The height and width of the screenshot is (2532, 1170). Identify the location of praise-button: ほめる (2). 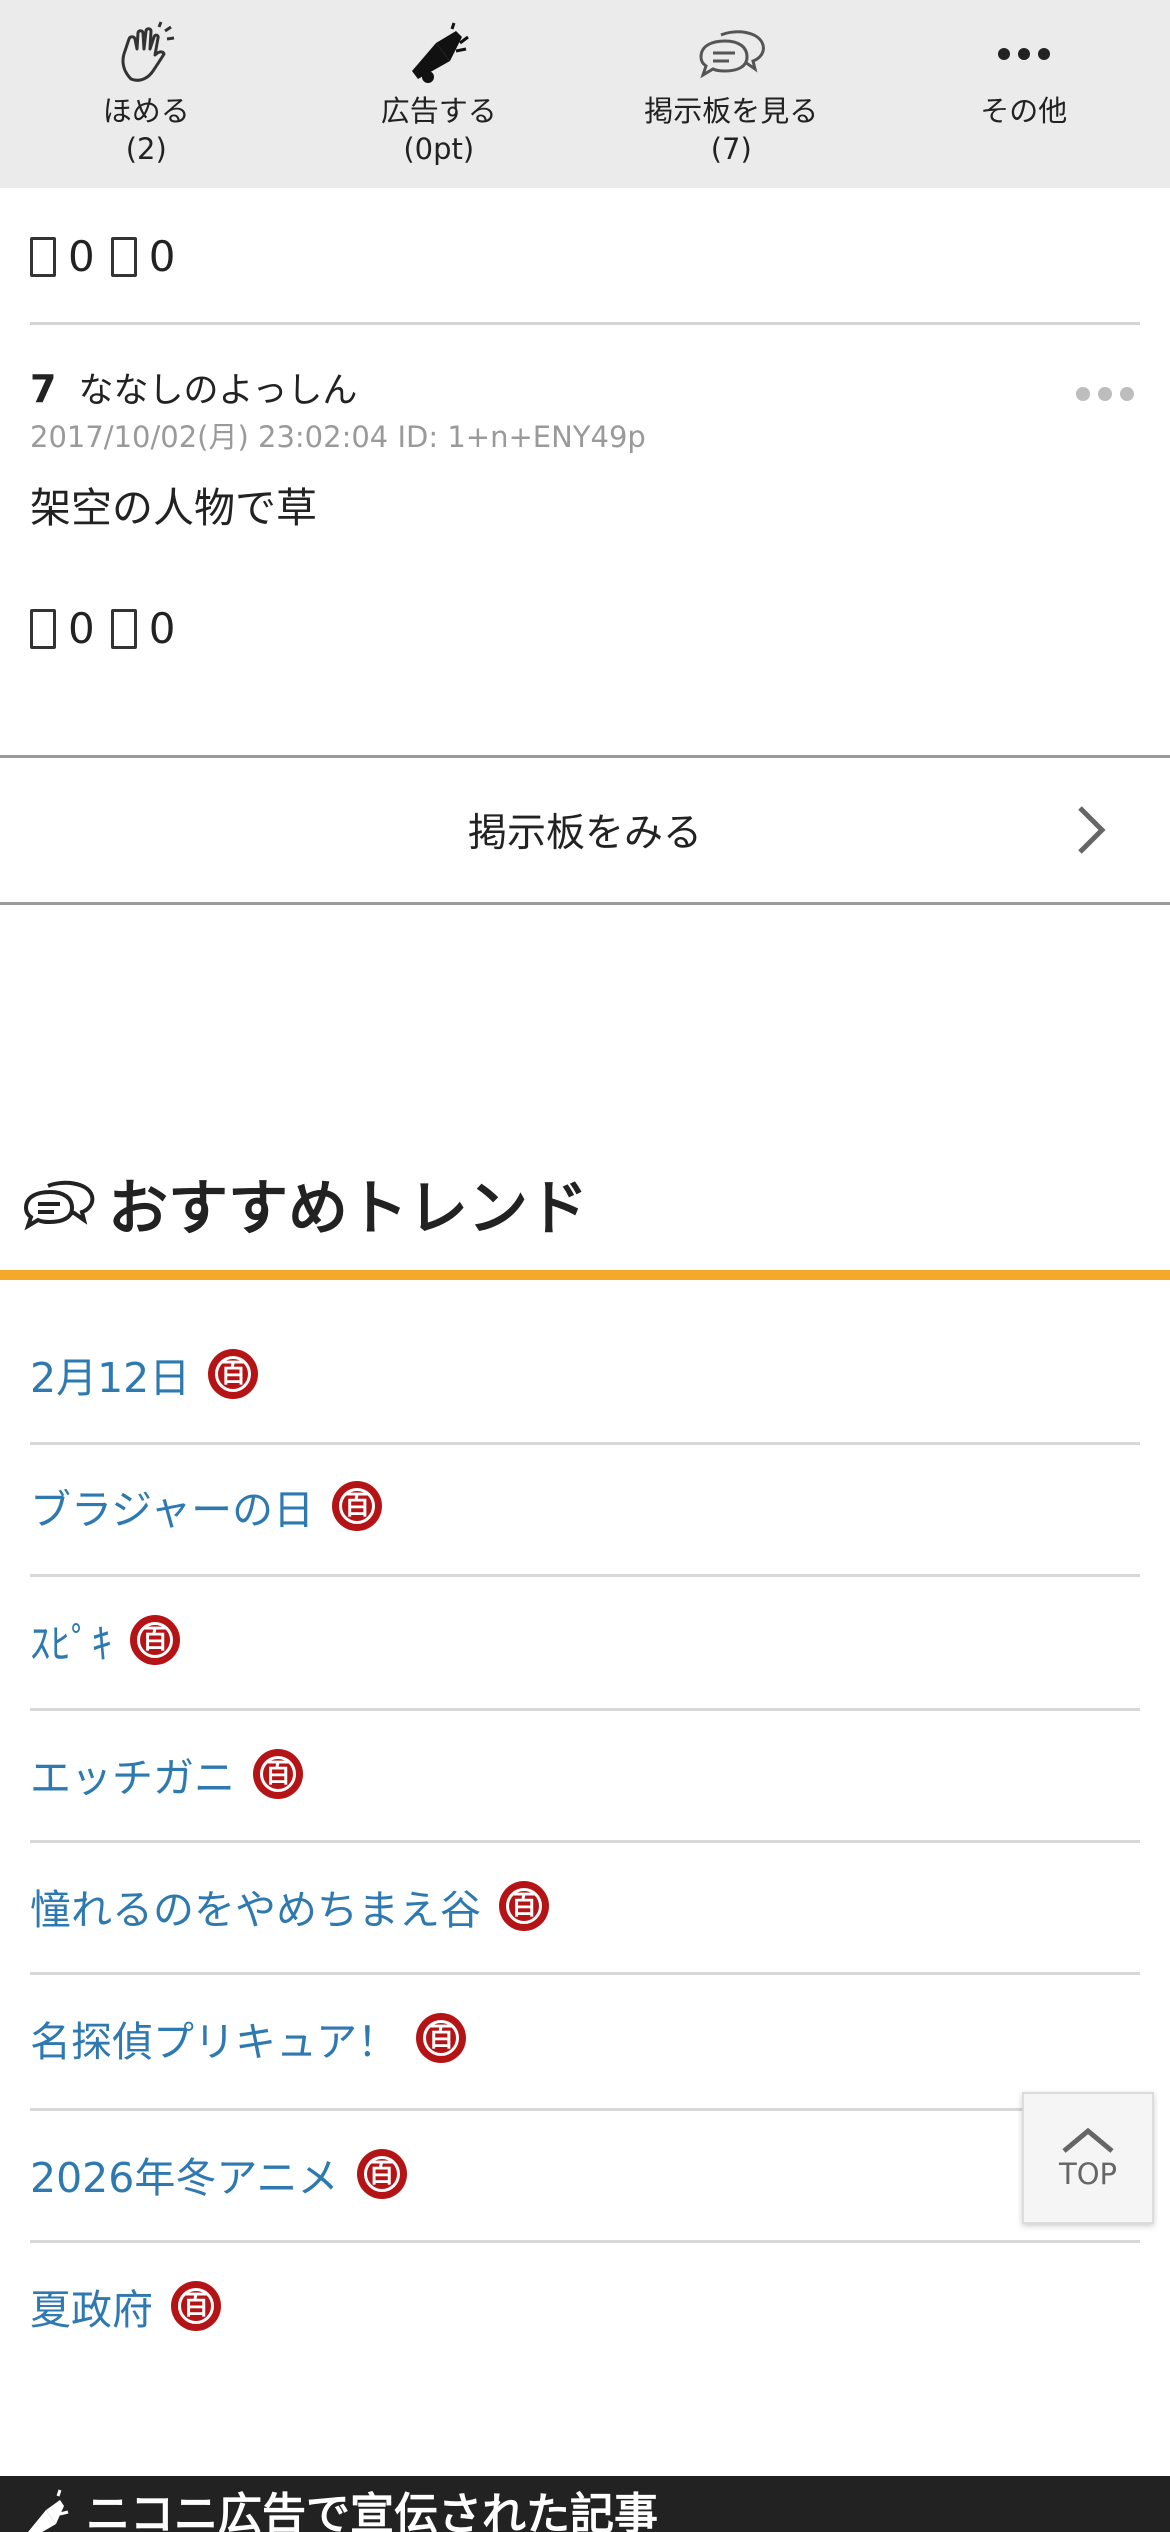
(146, 94).